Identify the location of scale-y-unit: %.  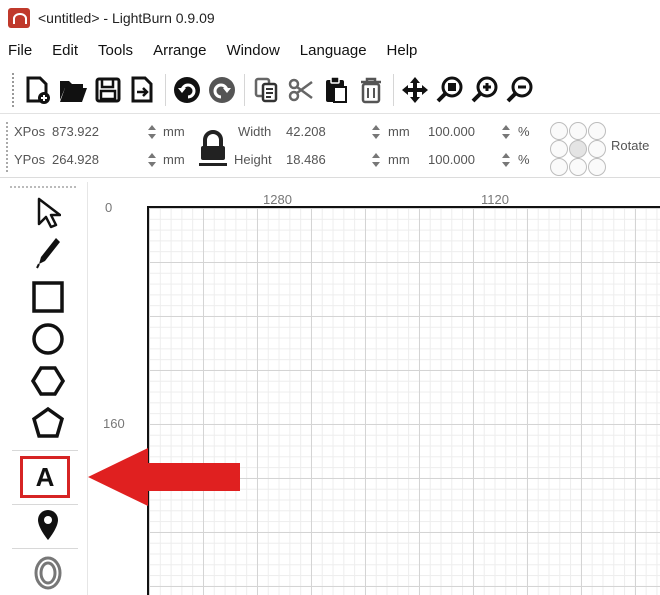
(524, 159).